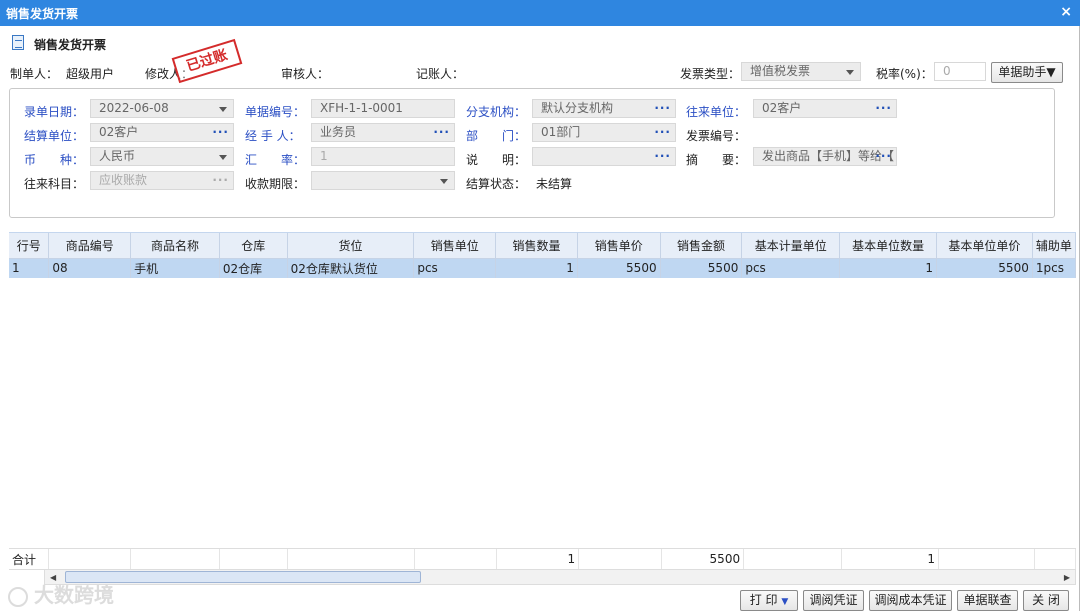  Describe the element at coordinates (716, 112) in the screenshot. I see `partner-label: 往来单位：` at that location.